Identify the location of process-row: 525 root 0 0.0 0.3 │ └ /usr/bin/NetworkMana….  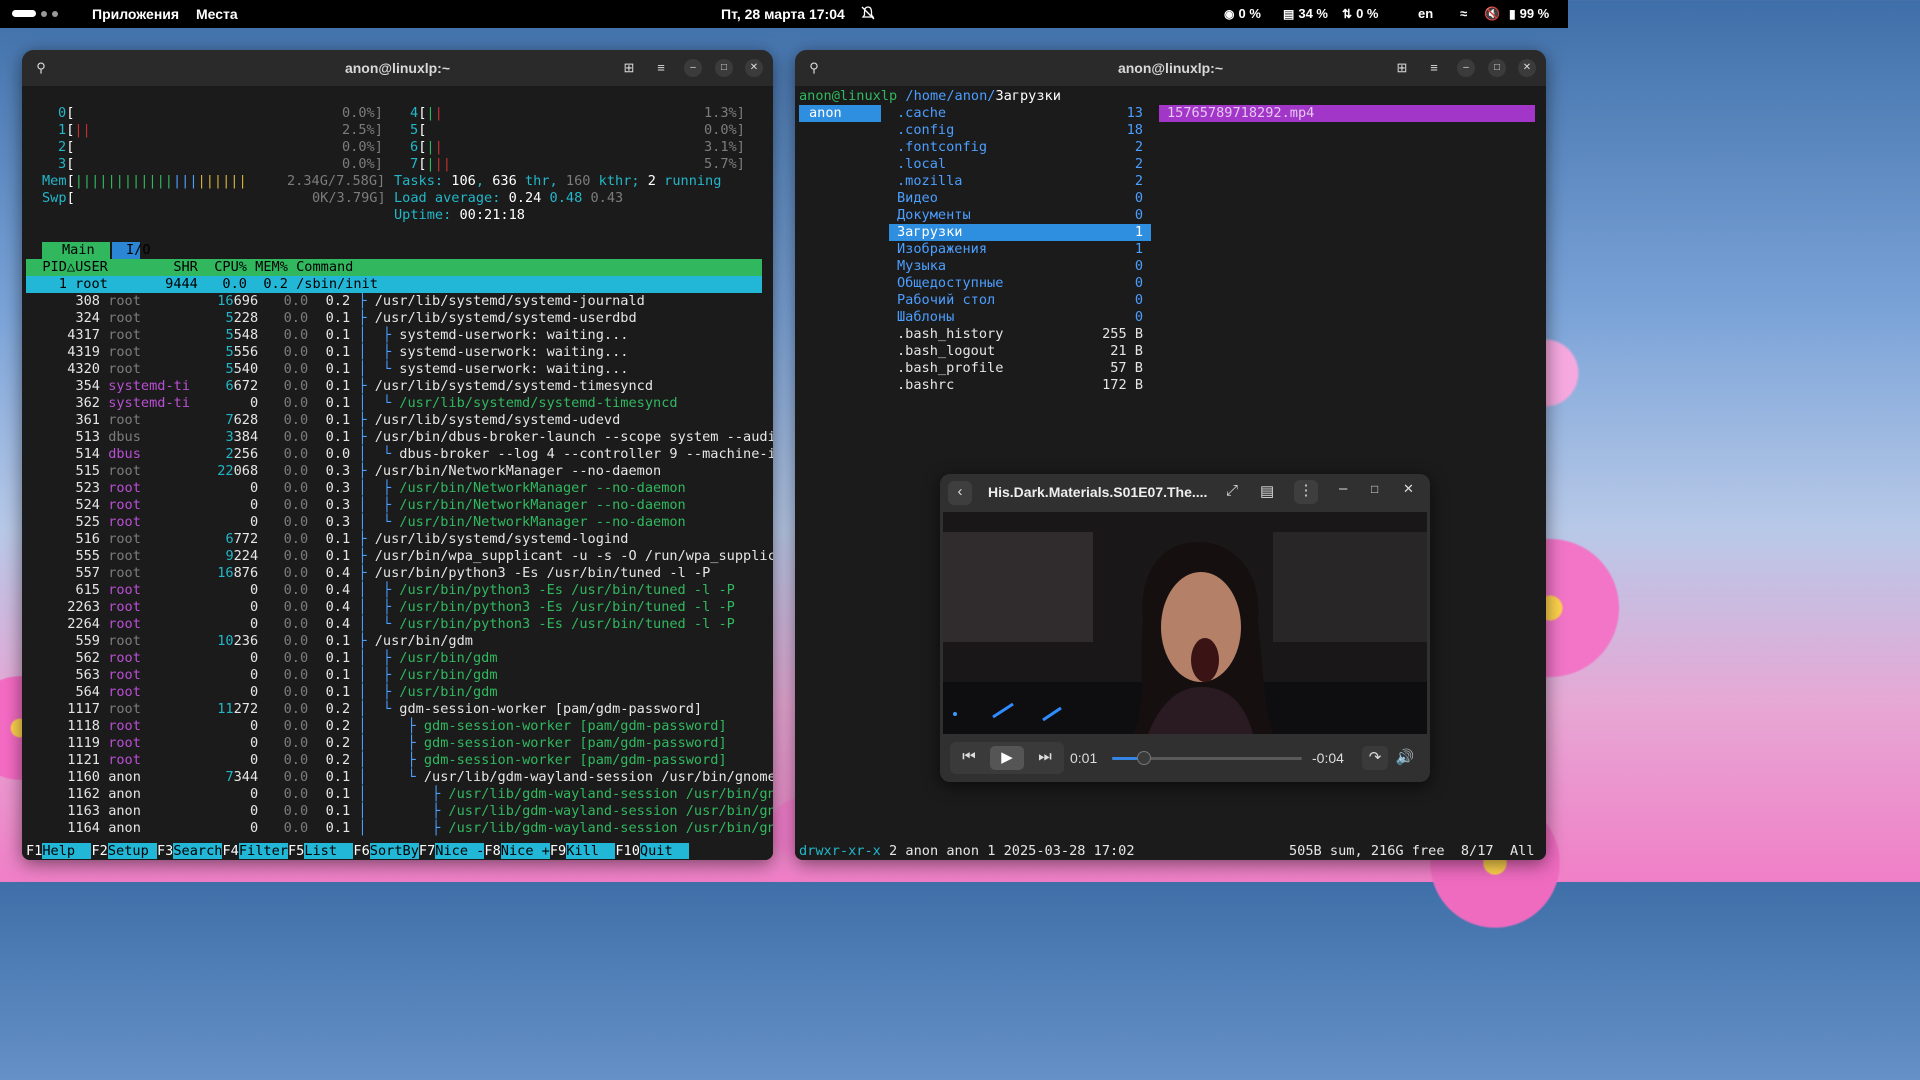
(355, 522).